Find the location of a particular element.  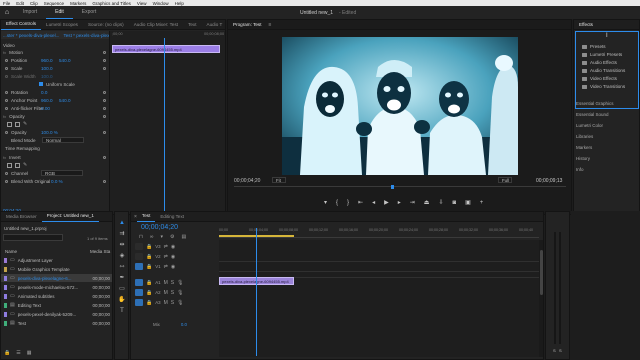

list-item: ▭ Animated subtitles 00;00;00 is located at coordinates (56, 296).